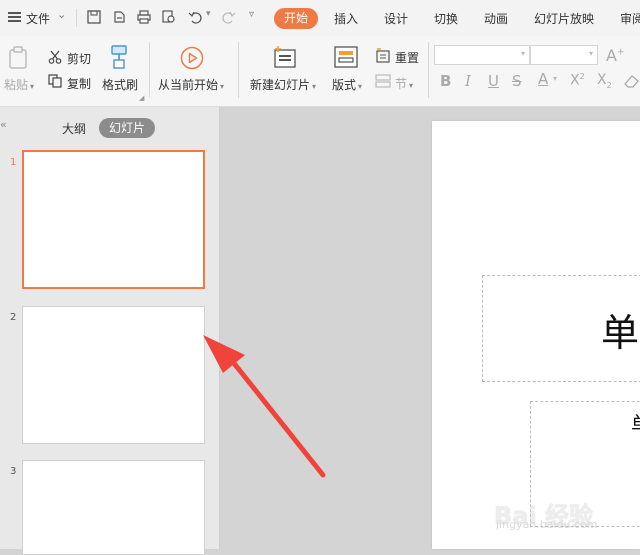  Describe the element at coordinates (119, 17) in the screenshot. I see `export-icon` at that location.